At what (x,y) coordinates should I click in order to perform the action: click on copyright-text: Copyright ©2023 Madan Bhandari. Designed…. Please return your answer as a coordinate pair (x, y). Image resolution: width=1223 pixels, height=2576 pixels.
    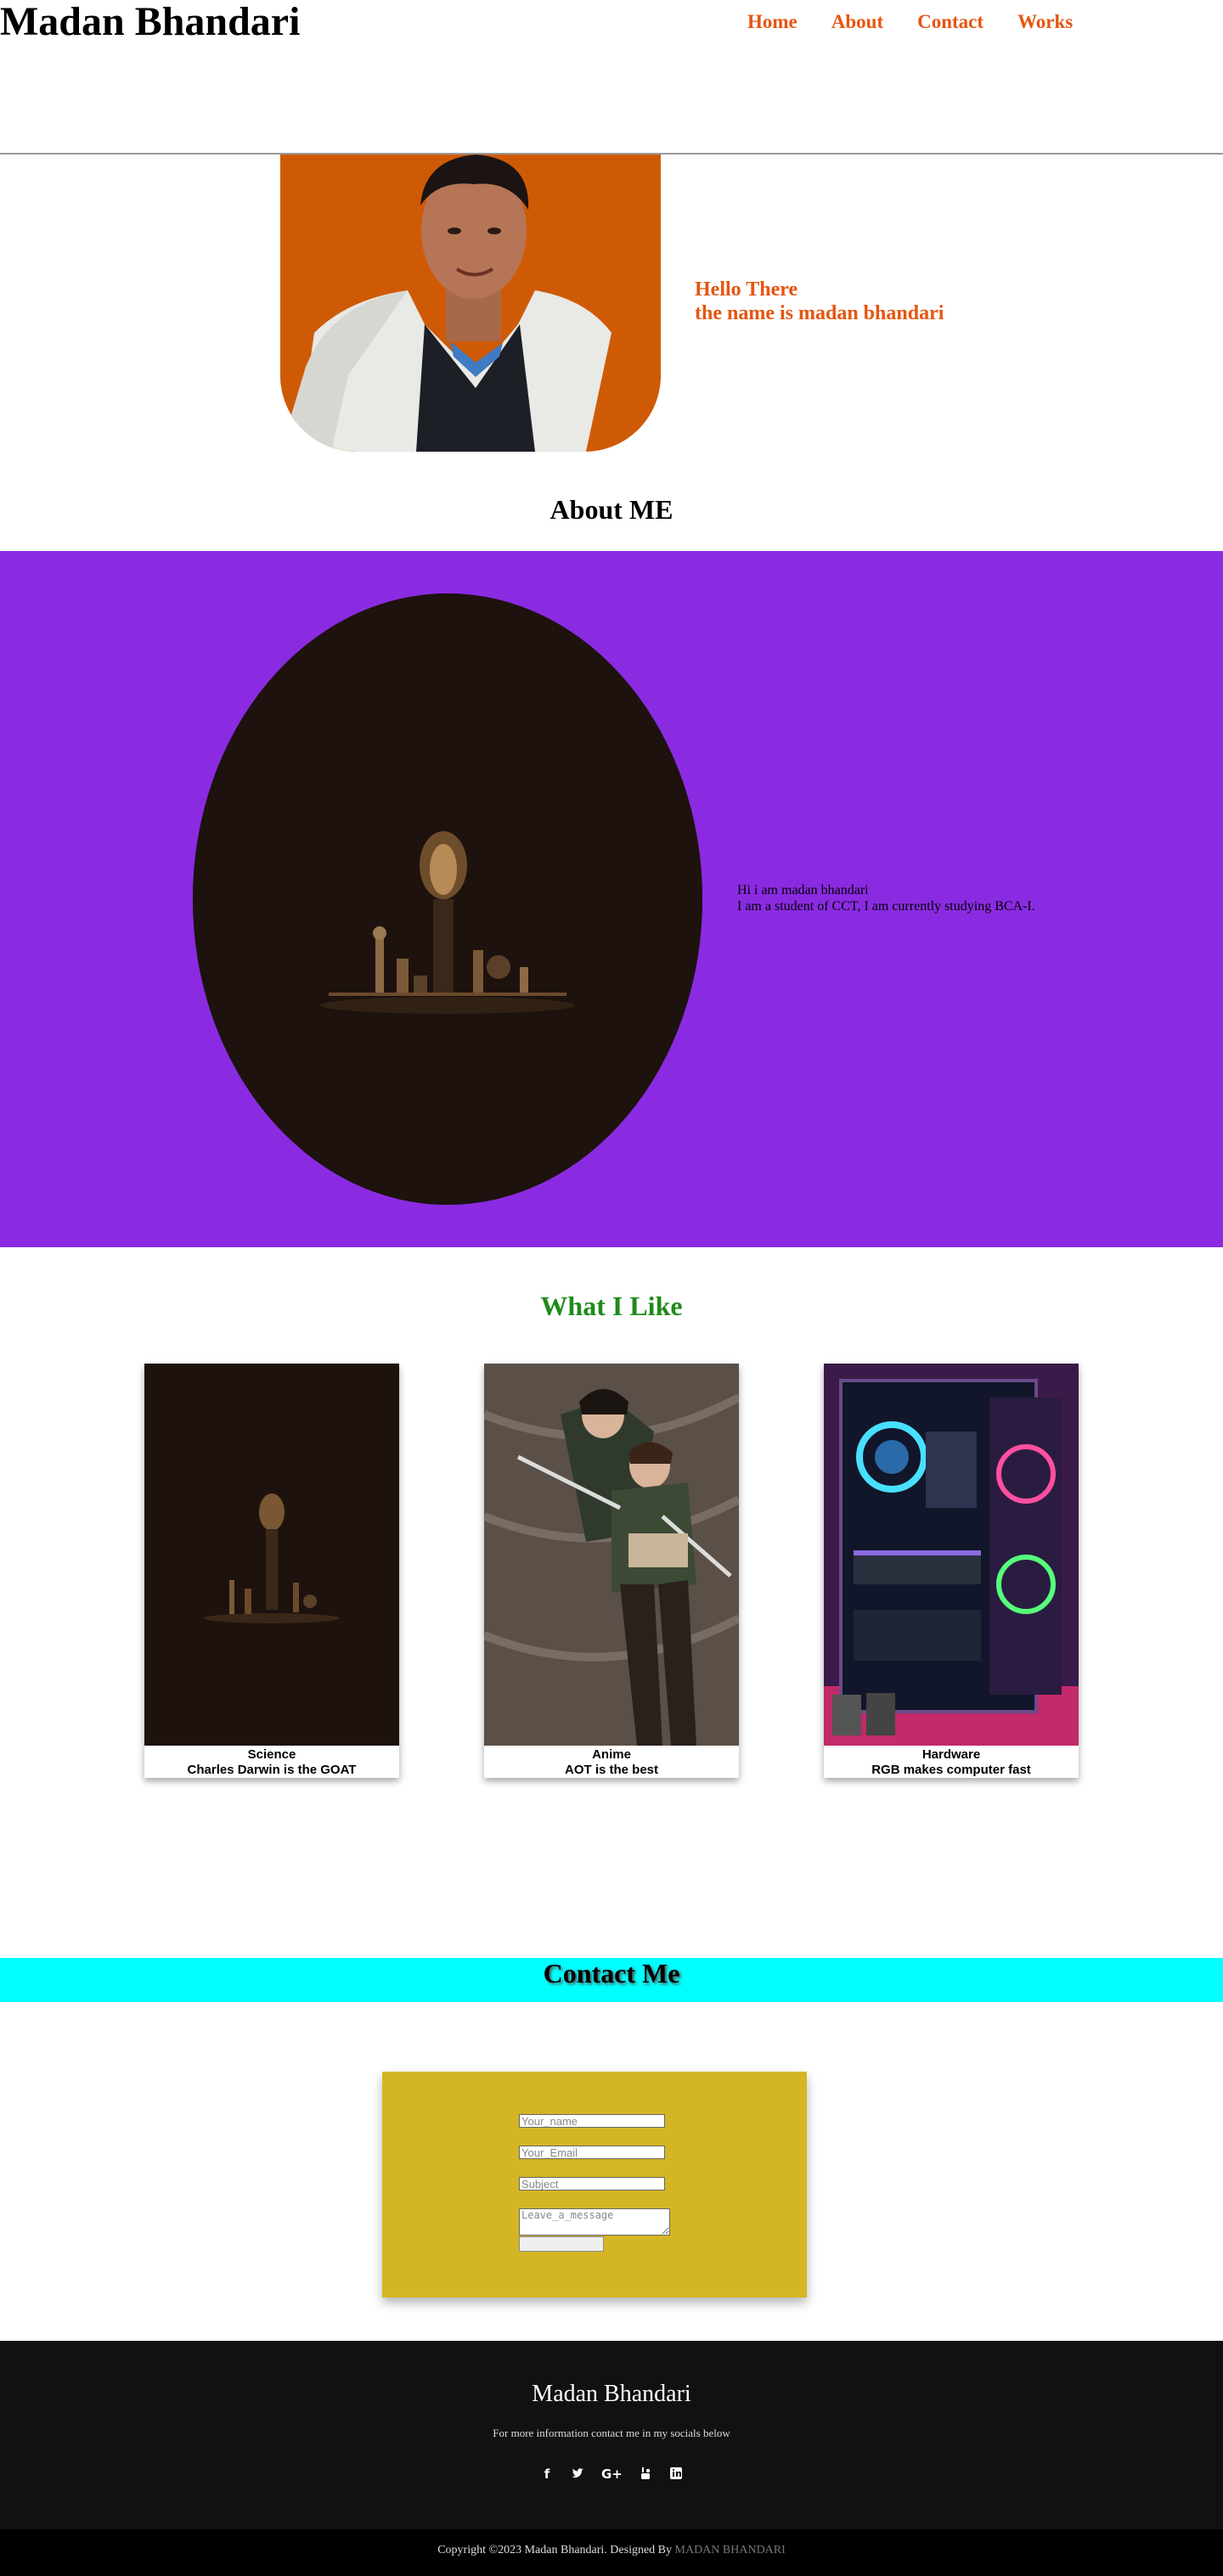
    Looking at the image, I should click on (555, 2550).